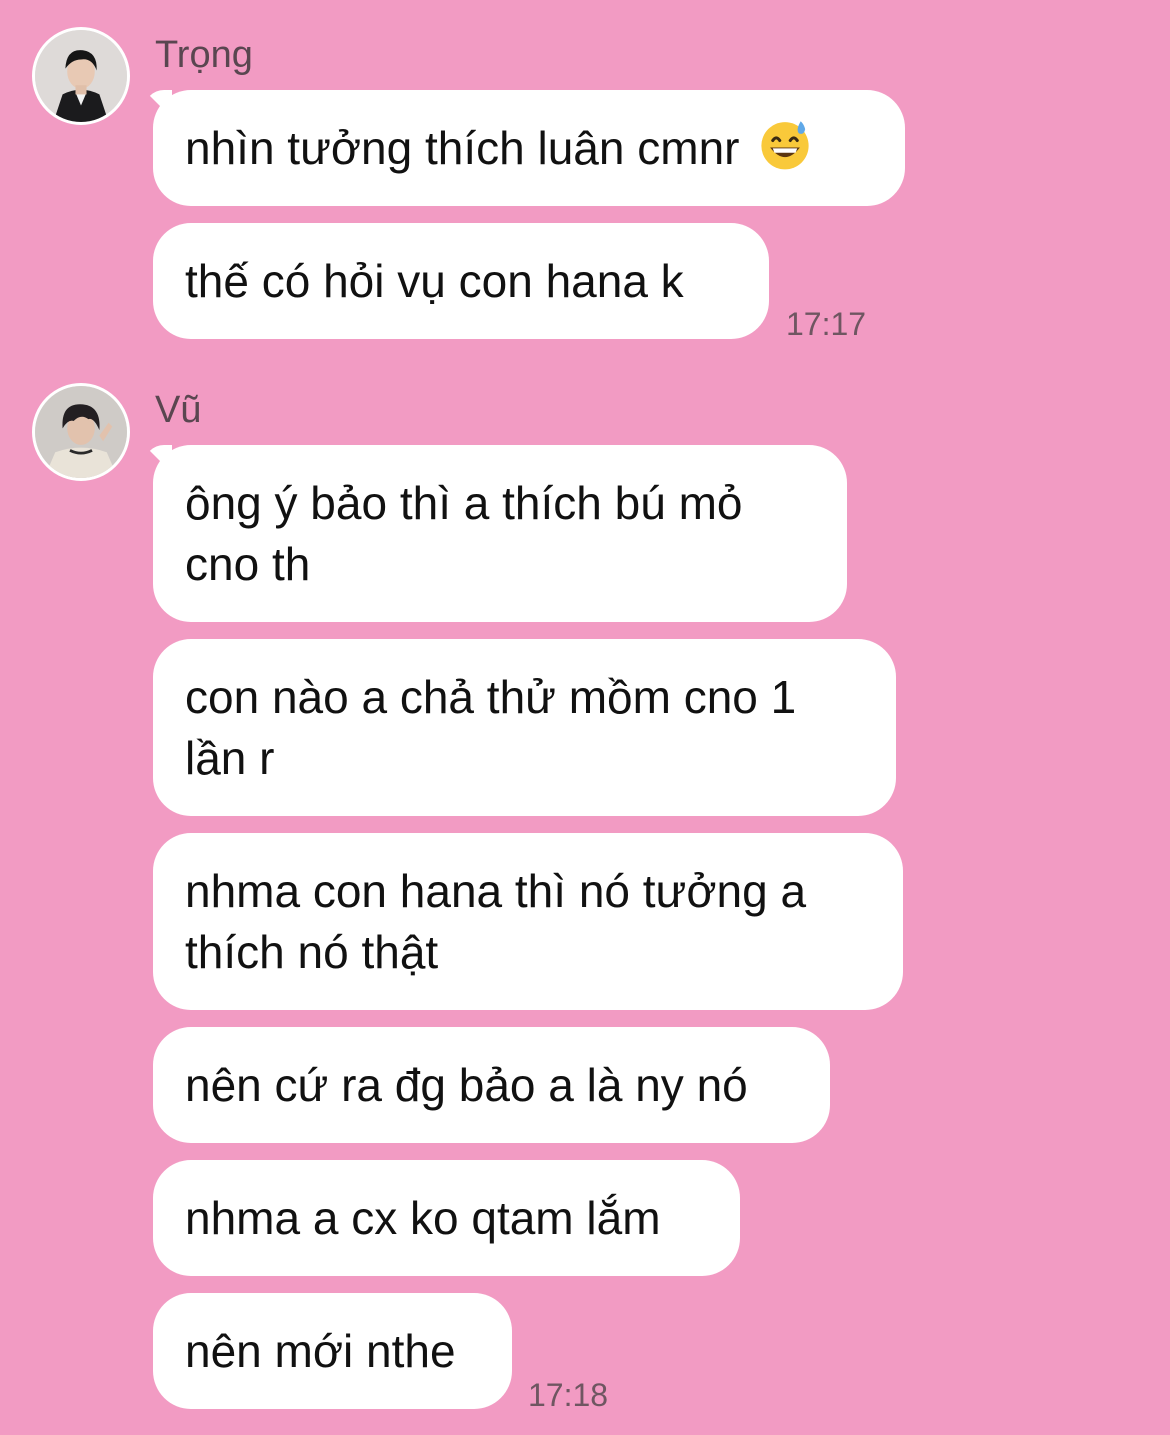  What do you see at coordinates (466, 1084) in the screenshot?
I see `message-text: nên cứ ra đg bảo a là ny nó` at bounding box center [466, 1084].